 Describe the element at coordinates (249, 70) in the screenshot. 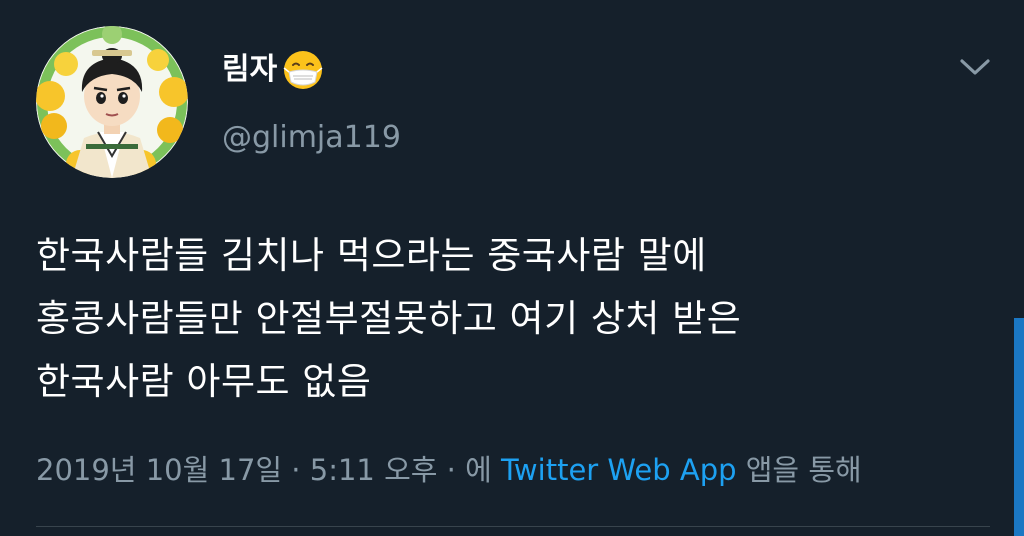

I see `display-name: 림자` at that location.